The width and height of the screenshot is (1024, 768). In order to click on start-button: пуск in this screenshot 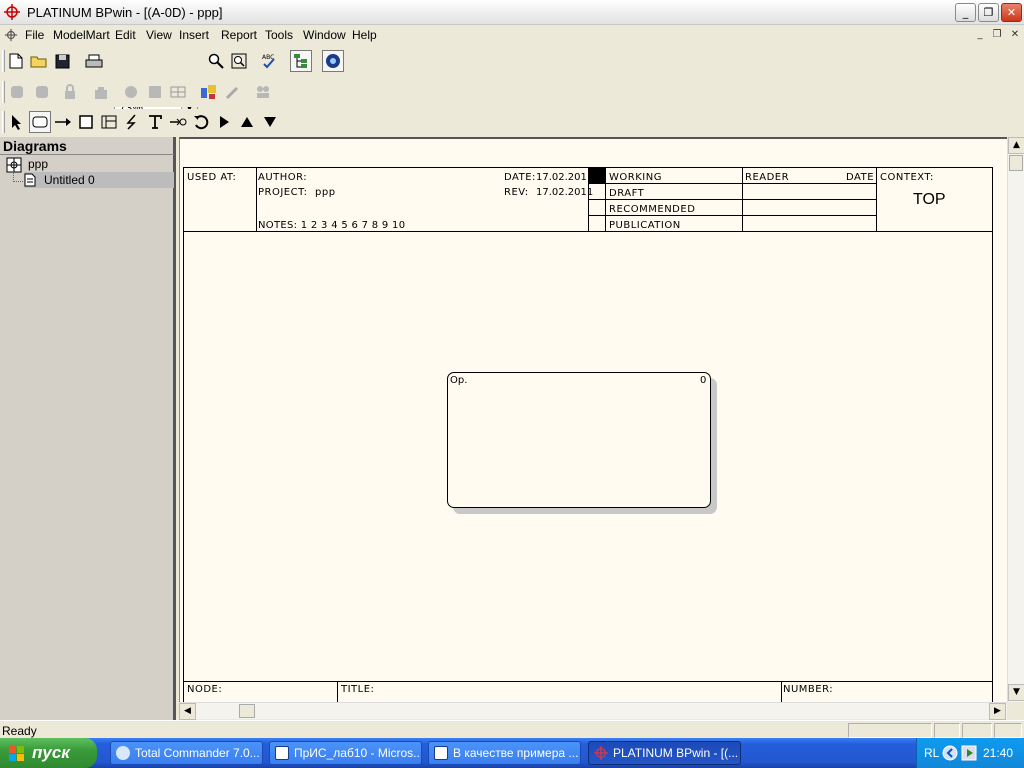, I will do `click(48, 753)`.